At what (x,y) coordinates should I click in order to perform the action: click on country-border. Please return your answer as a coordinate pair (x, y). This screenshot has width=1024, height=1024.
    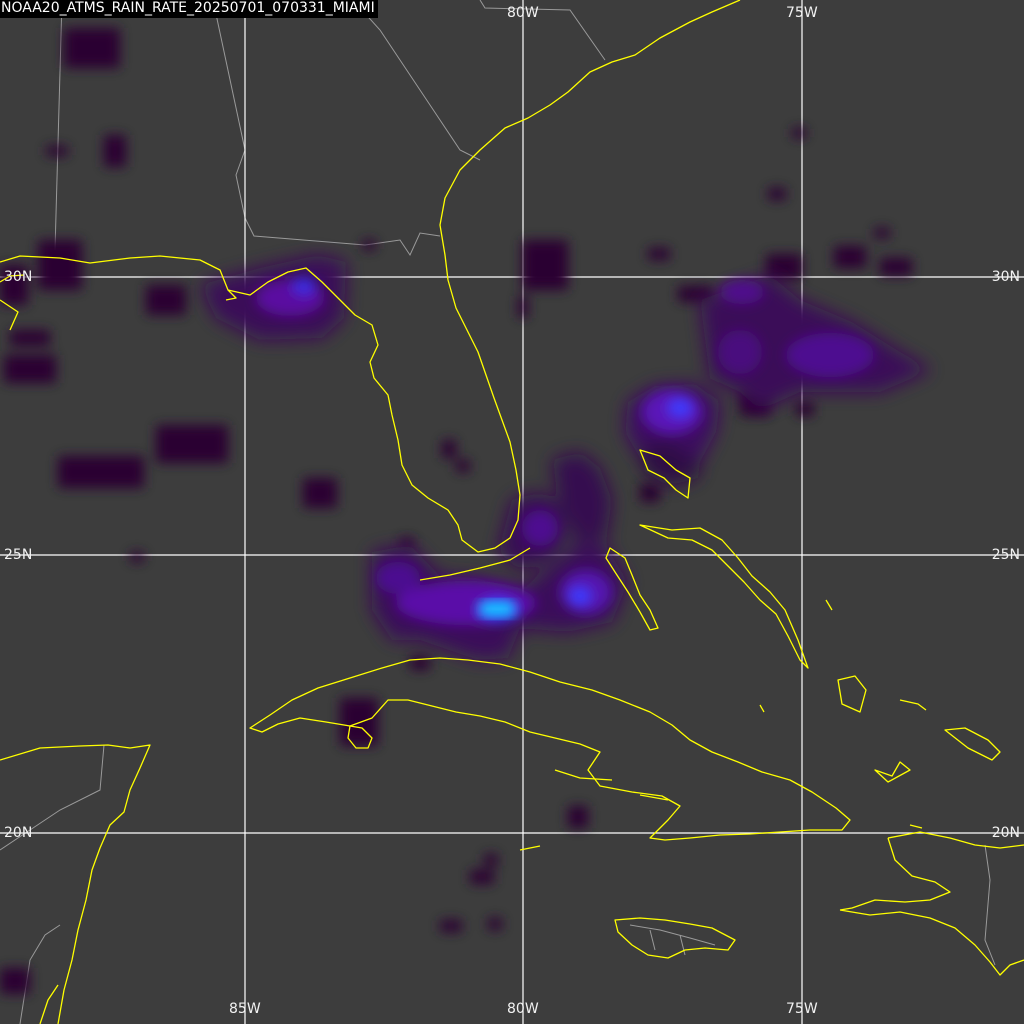
    Looking at the image, I should click on (990, 905).